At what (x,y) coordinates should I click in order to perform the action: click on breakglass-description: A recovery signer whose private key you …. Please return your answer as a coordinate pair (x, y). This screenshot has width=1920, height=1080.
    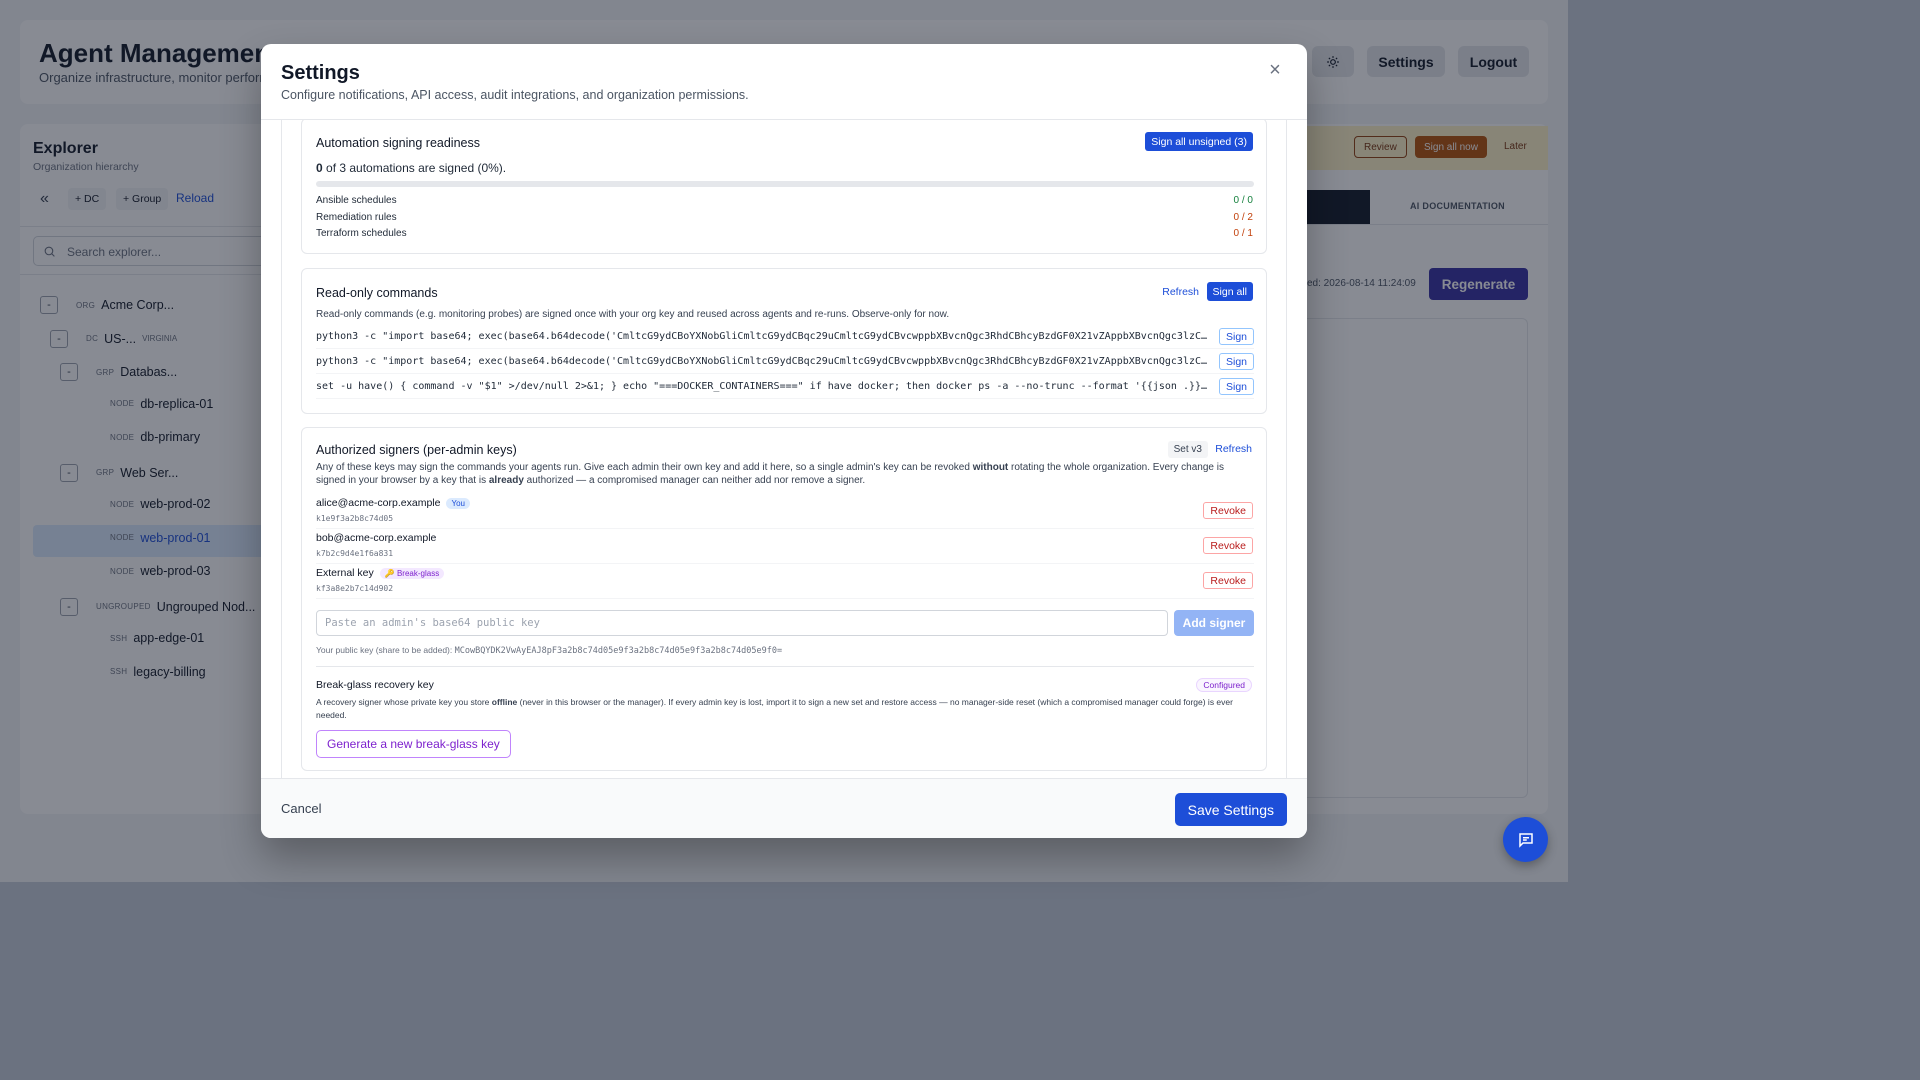
    Looking at the image, I should click on (785, 709).